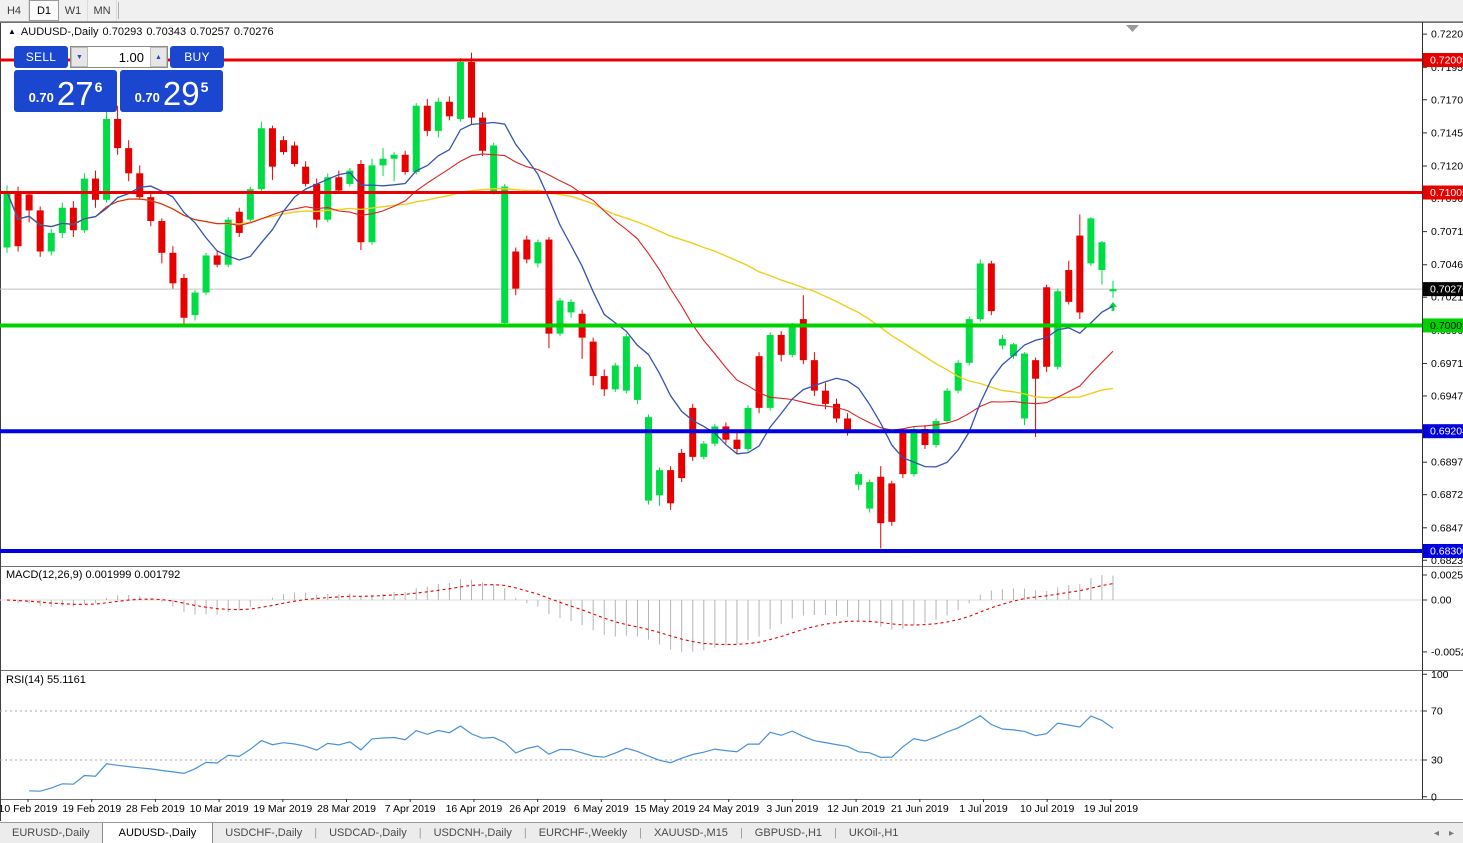 The image size is (1463, 843). What do you see at coordinates (856, 809) in the screenshot?
I see `date-label: 12 Jun 2019` at bounding box center [856, 809].